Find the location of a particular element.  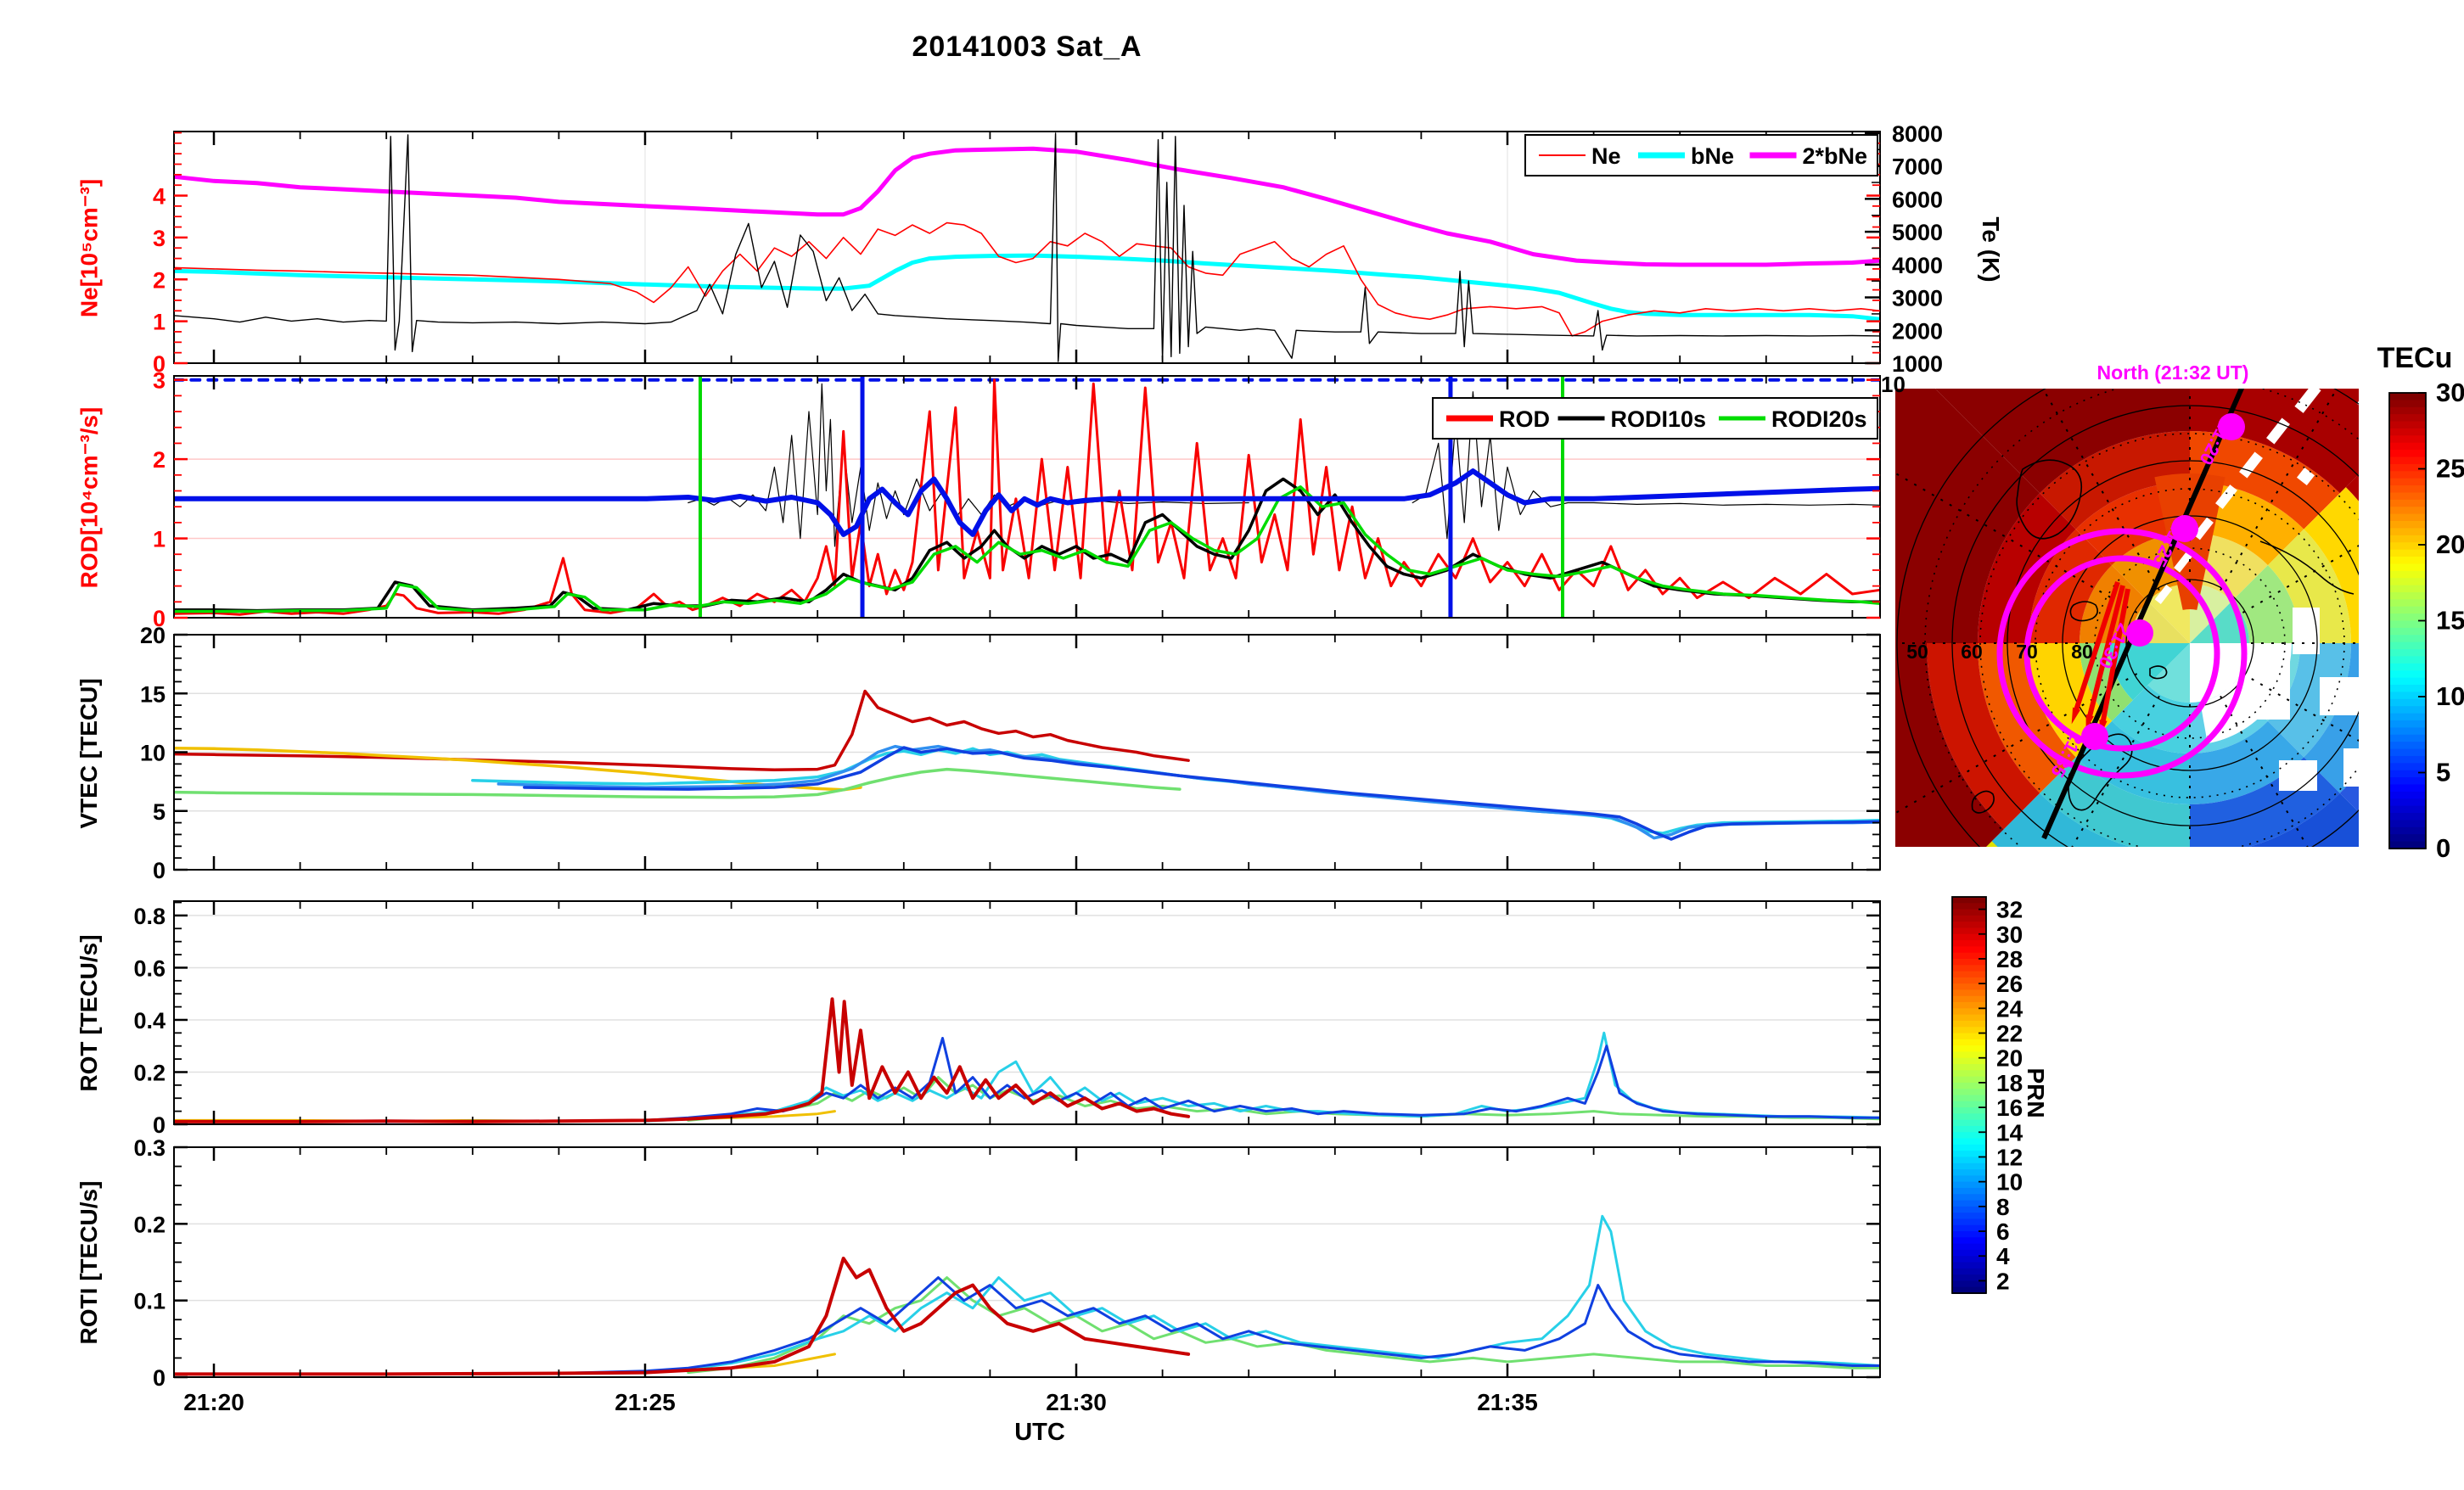

svg-text: 21:25 is located at coordinates (645, 1402).